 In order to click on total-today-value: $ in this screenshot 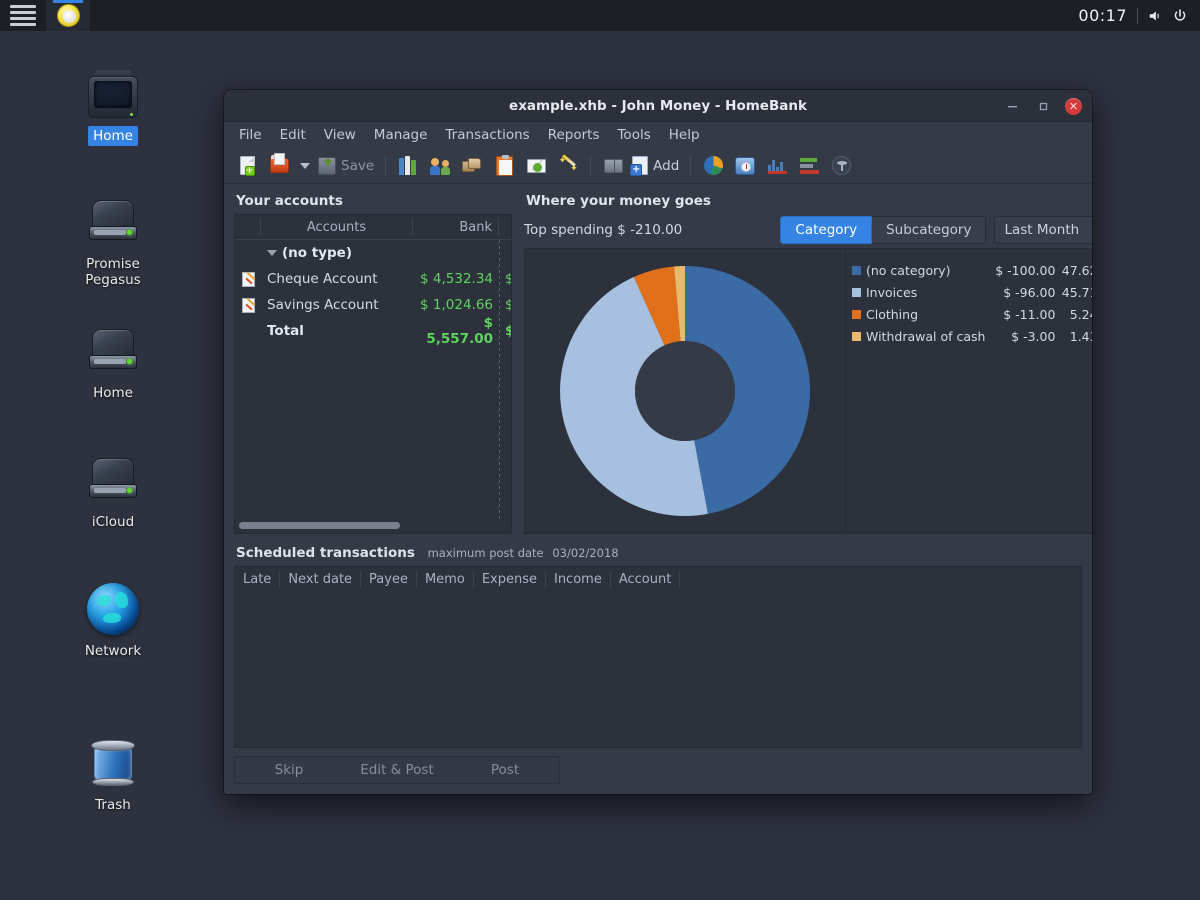, I will do `click(505, 331)`.